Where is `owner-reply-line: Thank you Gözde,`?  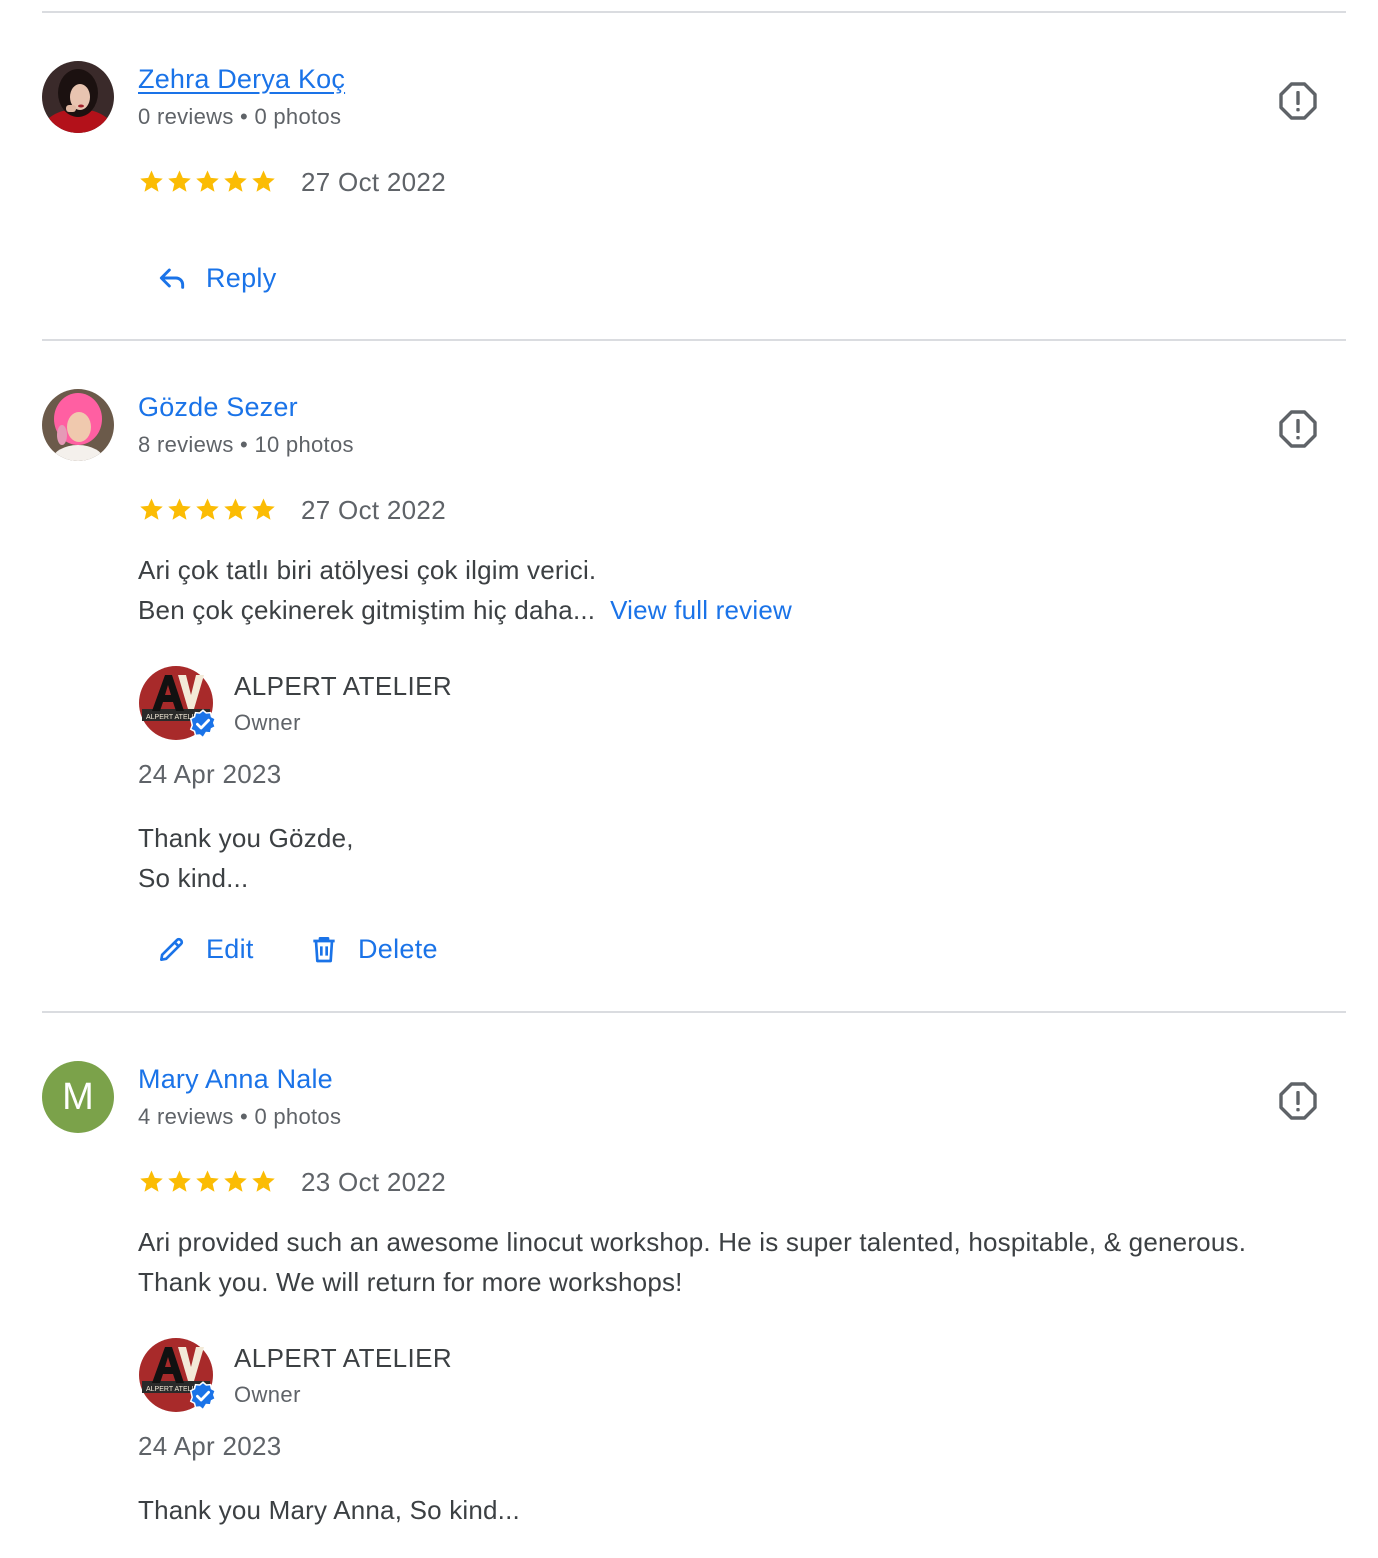 owner-reply-line: Thank you Gözde, is located at coordinates (246, 838).